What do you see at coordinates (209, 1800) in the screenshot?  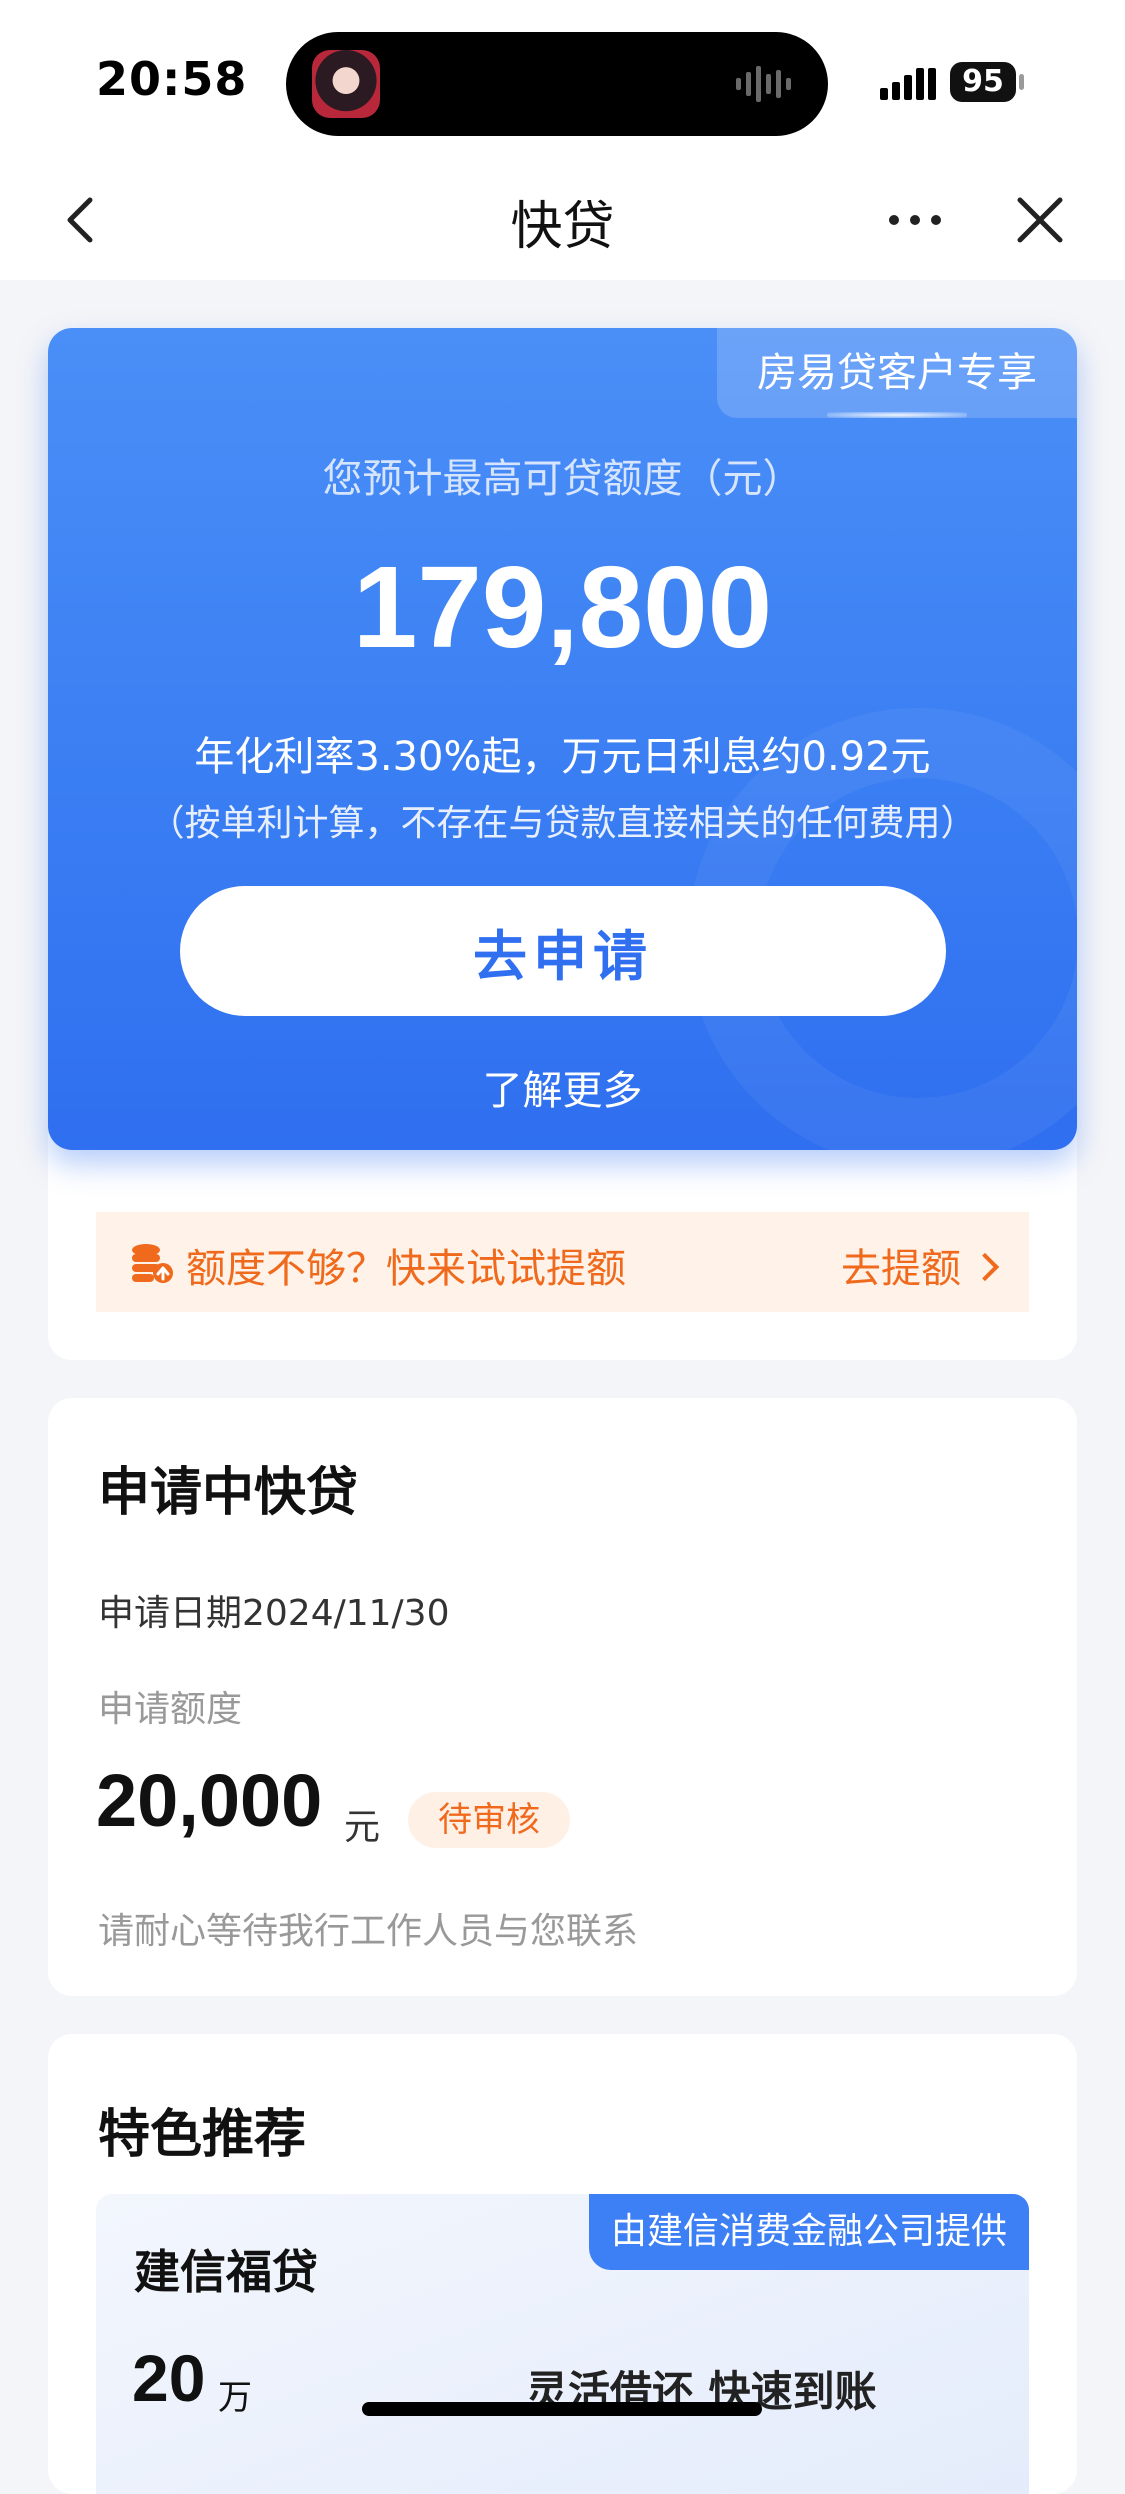 I see `application-amount: 20,000` at bounding box center [209, 1800].